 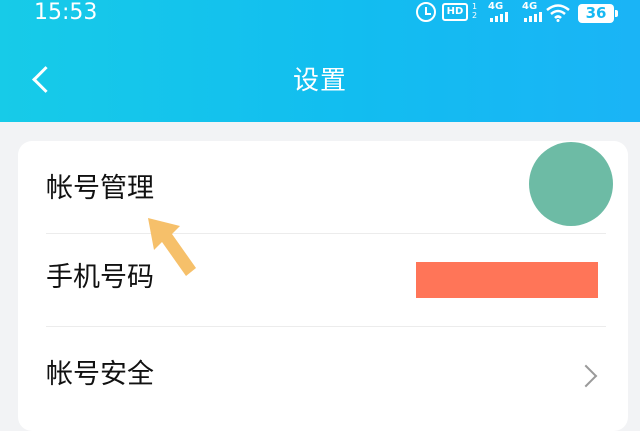 I want to click on status-bar: 15:53 HD 12 4G 4G 36, so click(x=320, y=14).